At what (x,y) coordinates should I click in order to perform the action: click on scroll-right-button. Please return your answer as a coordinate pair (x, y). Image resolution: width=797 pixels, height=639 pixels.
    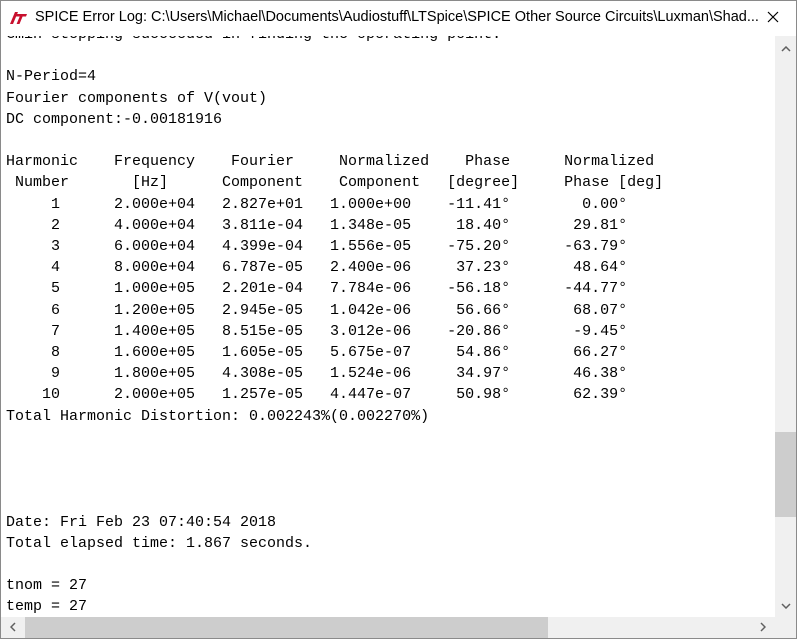
    Looking at the image, I should click on (763, 627).